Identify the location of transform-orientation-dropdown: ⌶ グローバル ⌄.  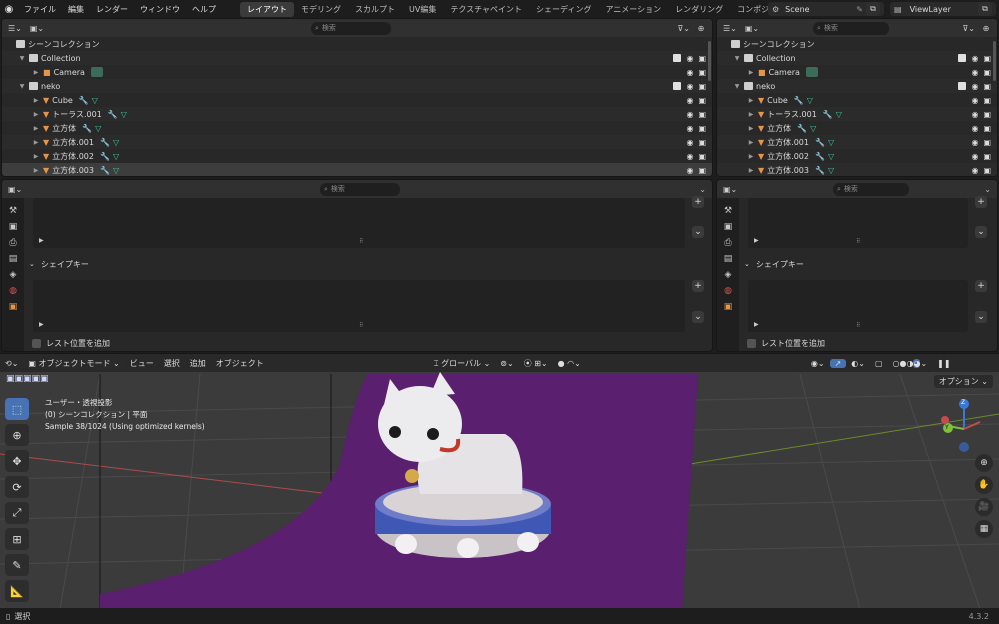
(462, 363).